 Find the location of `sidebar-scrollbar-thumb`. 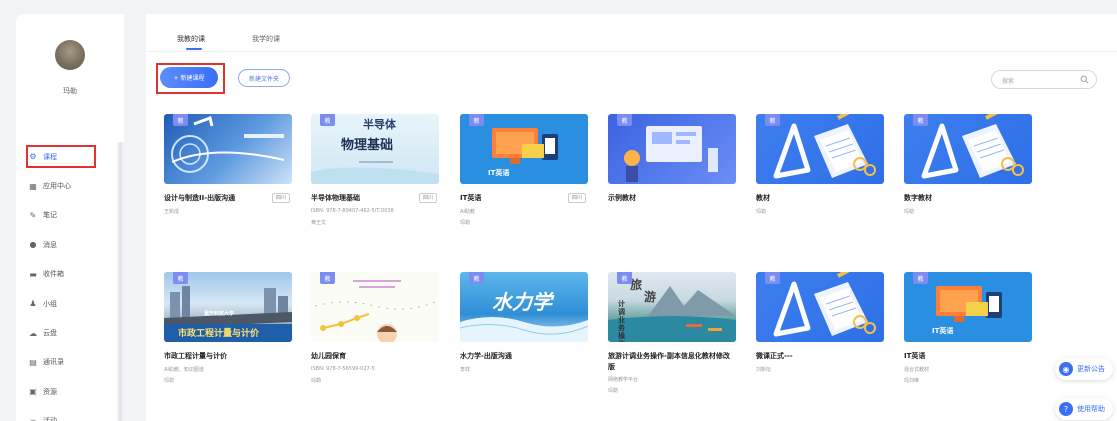

sidebar-scrollbar-thumb is located at coordinates (120, 281).